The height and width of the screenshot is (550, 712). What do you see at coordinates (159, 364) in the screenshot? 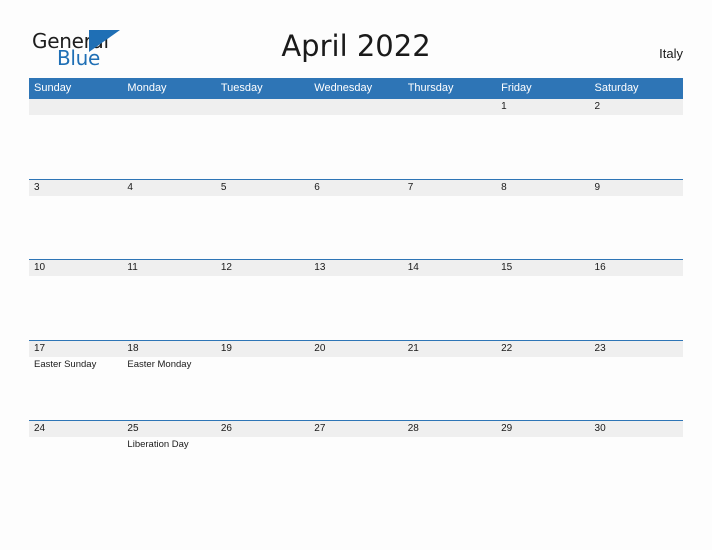
I see `day-event: Easter Monday` at bounding box center [159, 364].